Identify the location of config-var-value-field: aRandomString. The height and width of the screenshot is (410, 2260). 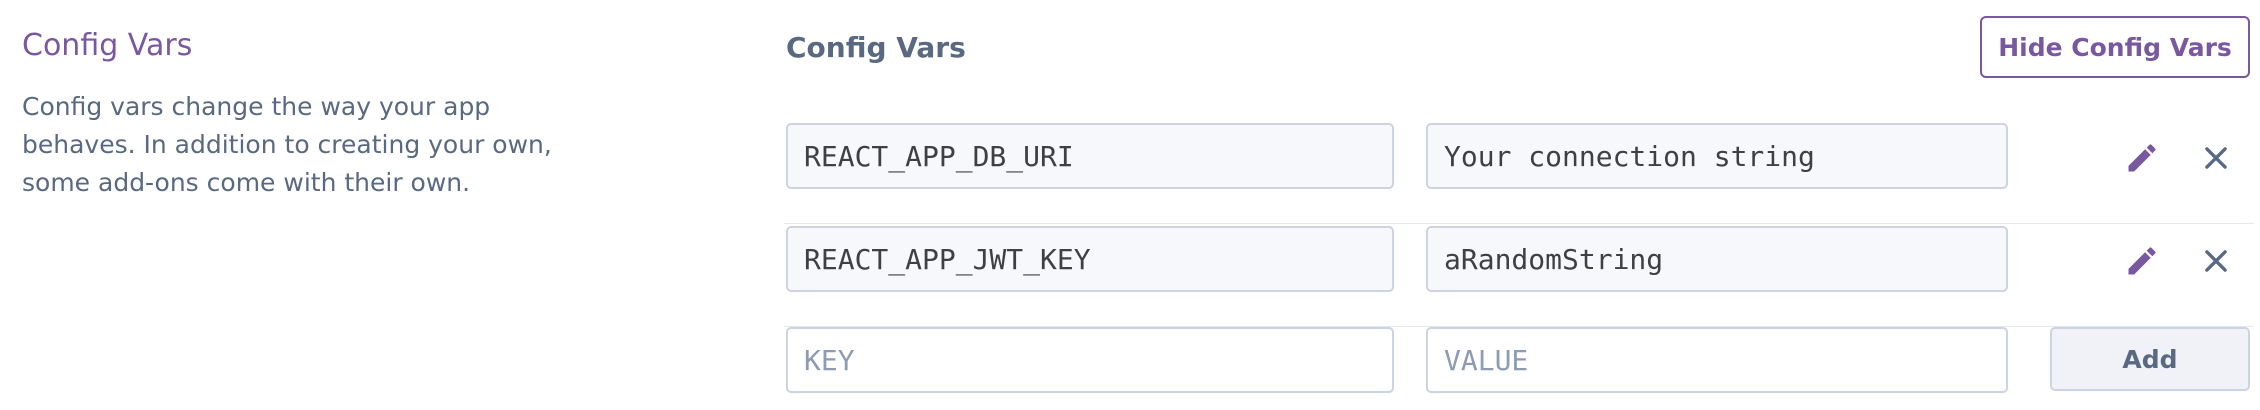
(1717, 259).